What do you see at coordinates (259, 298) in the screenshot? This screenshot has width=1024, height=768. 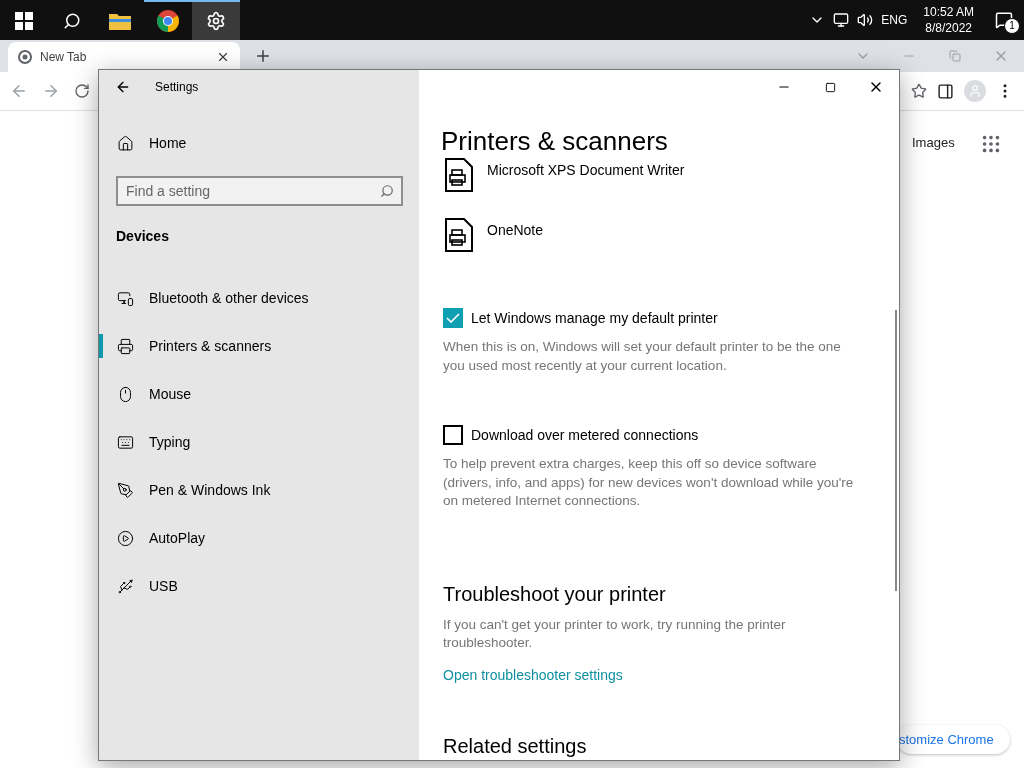 I see `nav-item: Bluetooth & other devices` at bounding box center [259, 298].